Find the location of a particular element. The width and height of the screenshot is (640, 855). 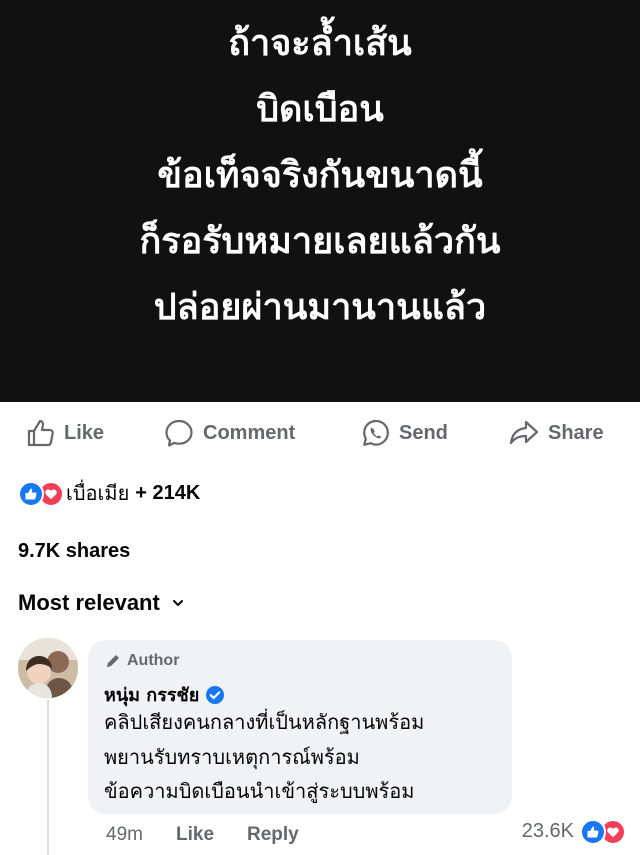

comment-author-row: หนุ่ม กรรชัย is located at coordinates (164, 694).